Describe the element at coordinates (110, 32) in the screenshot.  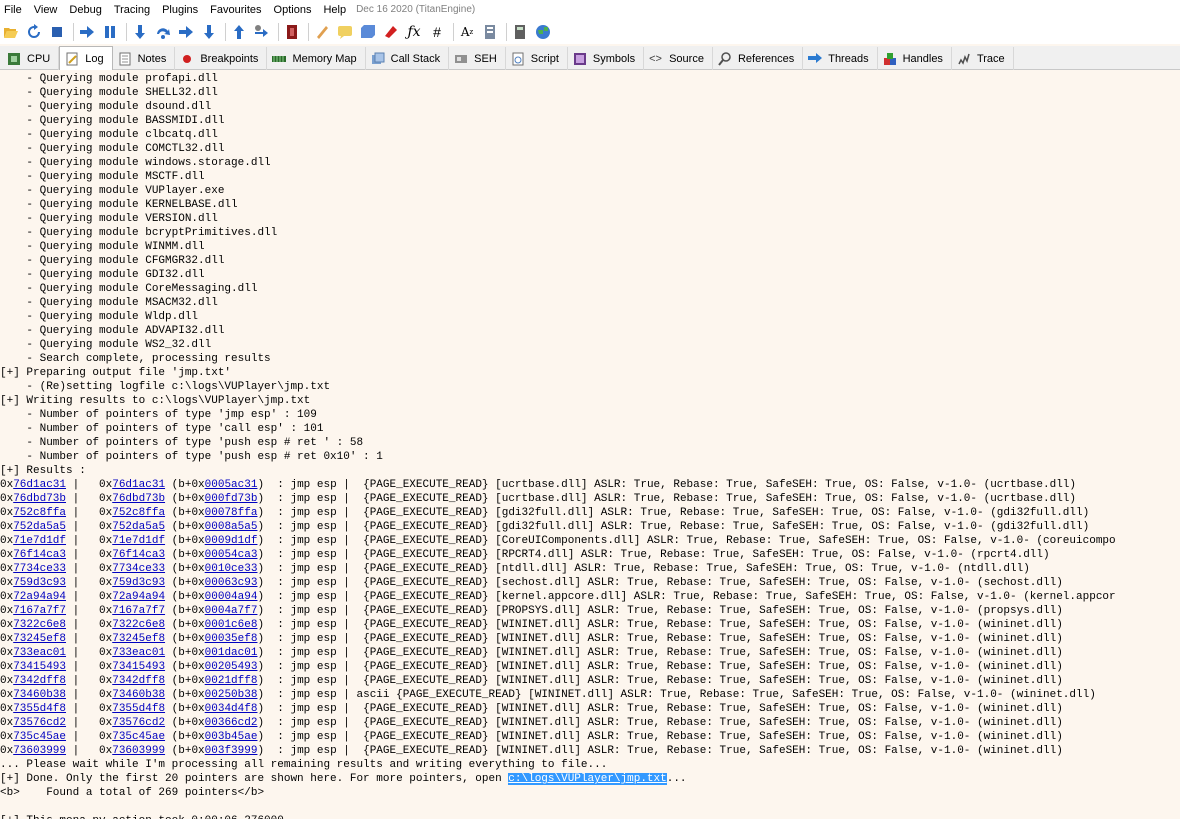
I see `pause-icon` at that location.